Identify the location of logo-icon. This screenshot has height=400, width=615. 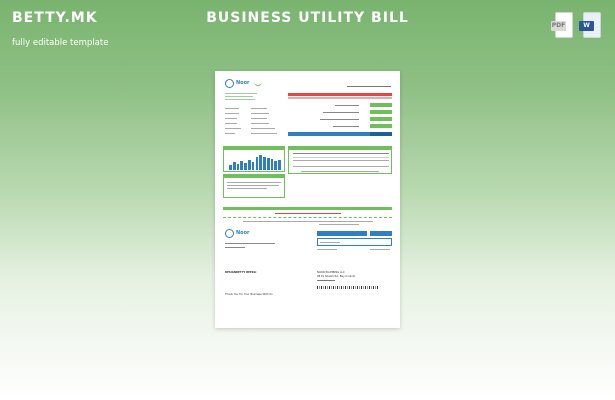
(229, 83).